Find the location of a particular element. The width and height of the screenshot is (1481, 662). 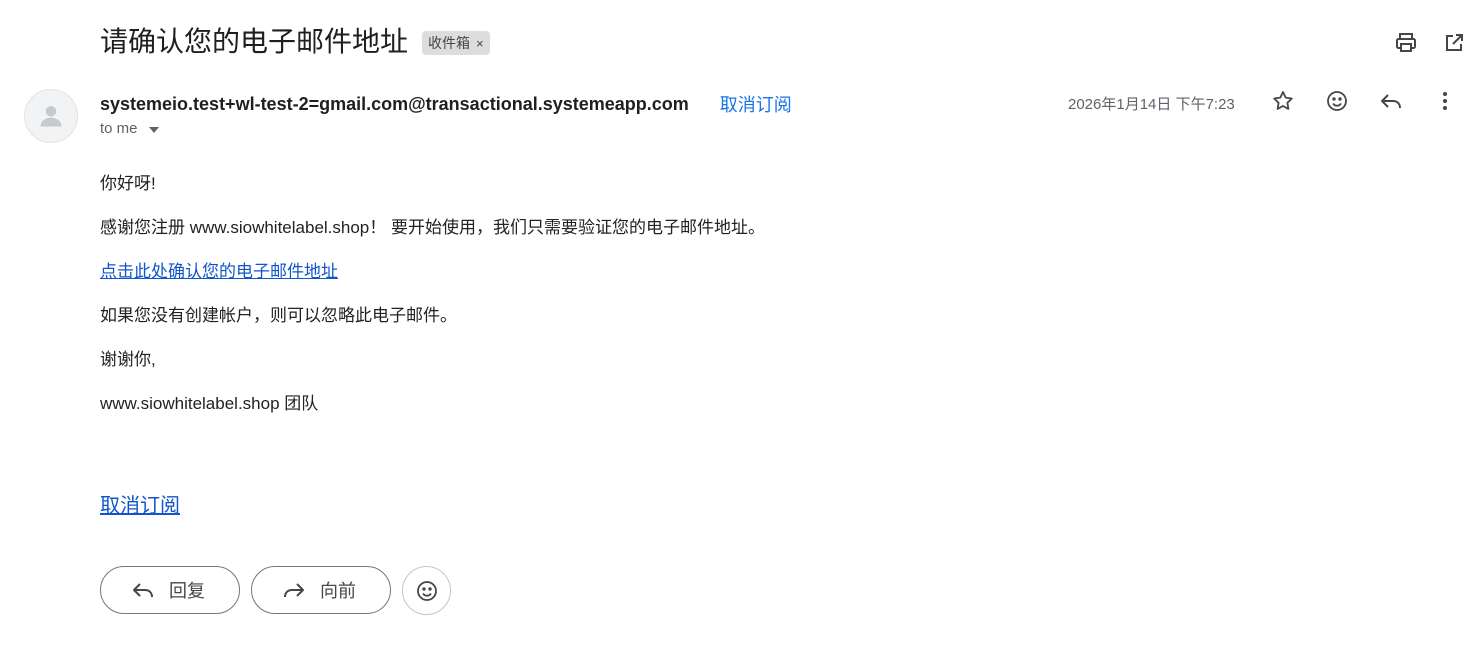

message-actions is located at coordinates (1364, 101).